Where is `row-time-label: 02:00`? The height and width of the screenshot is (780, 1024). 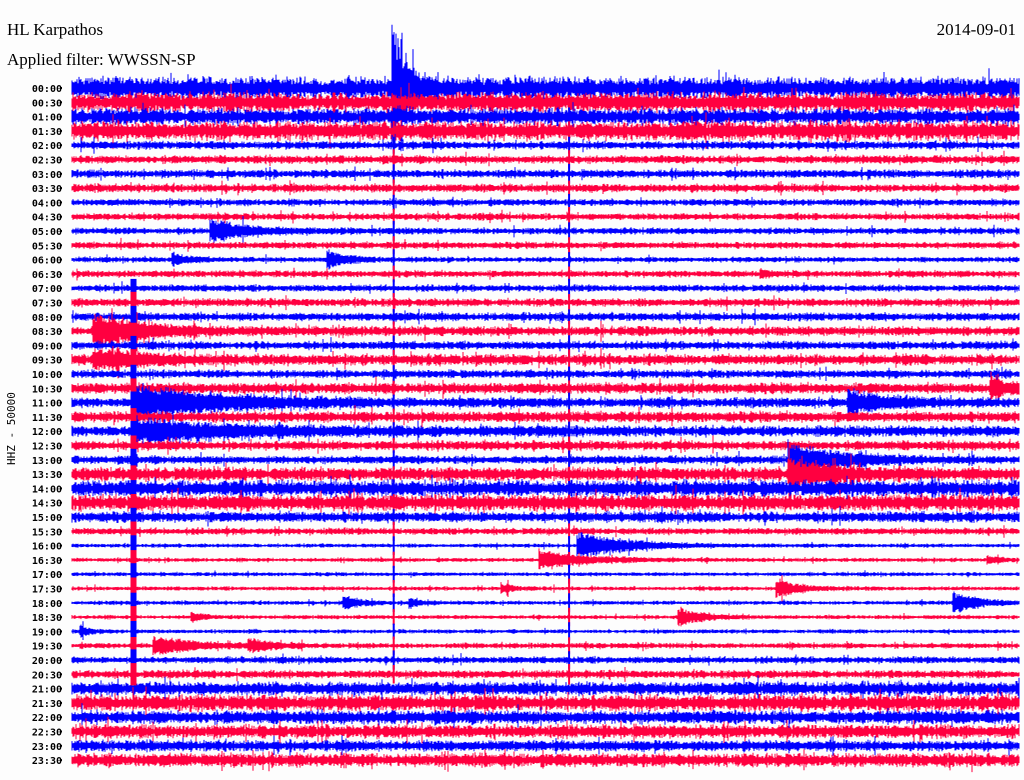
row-time-label: 02:00 is located at coordinates (47, 146).